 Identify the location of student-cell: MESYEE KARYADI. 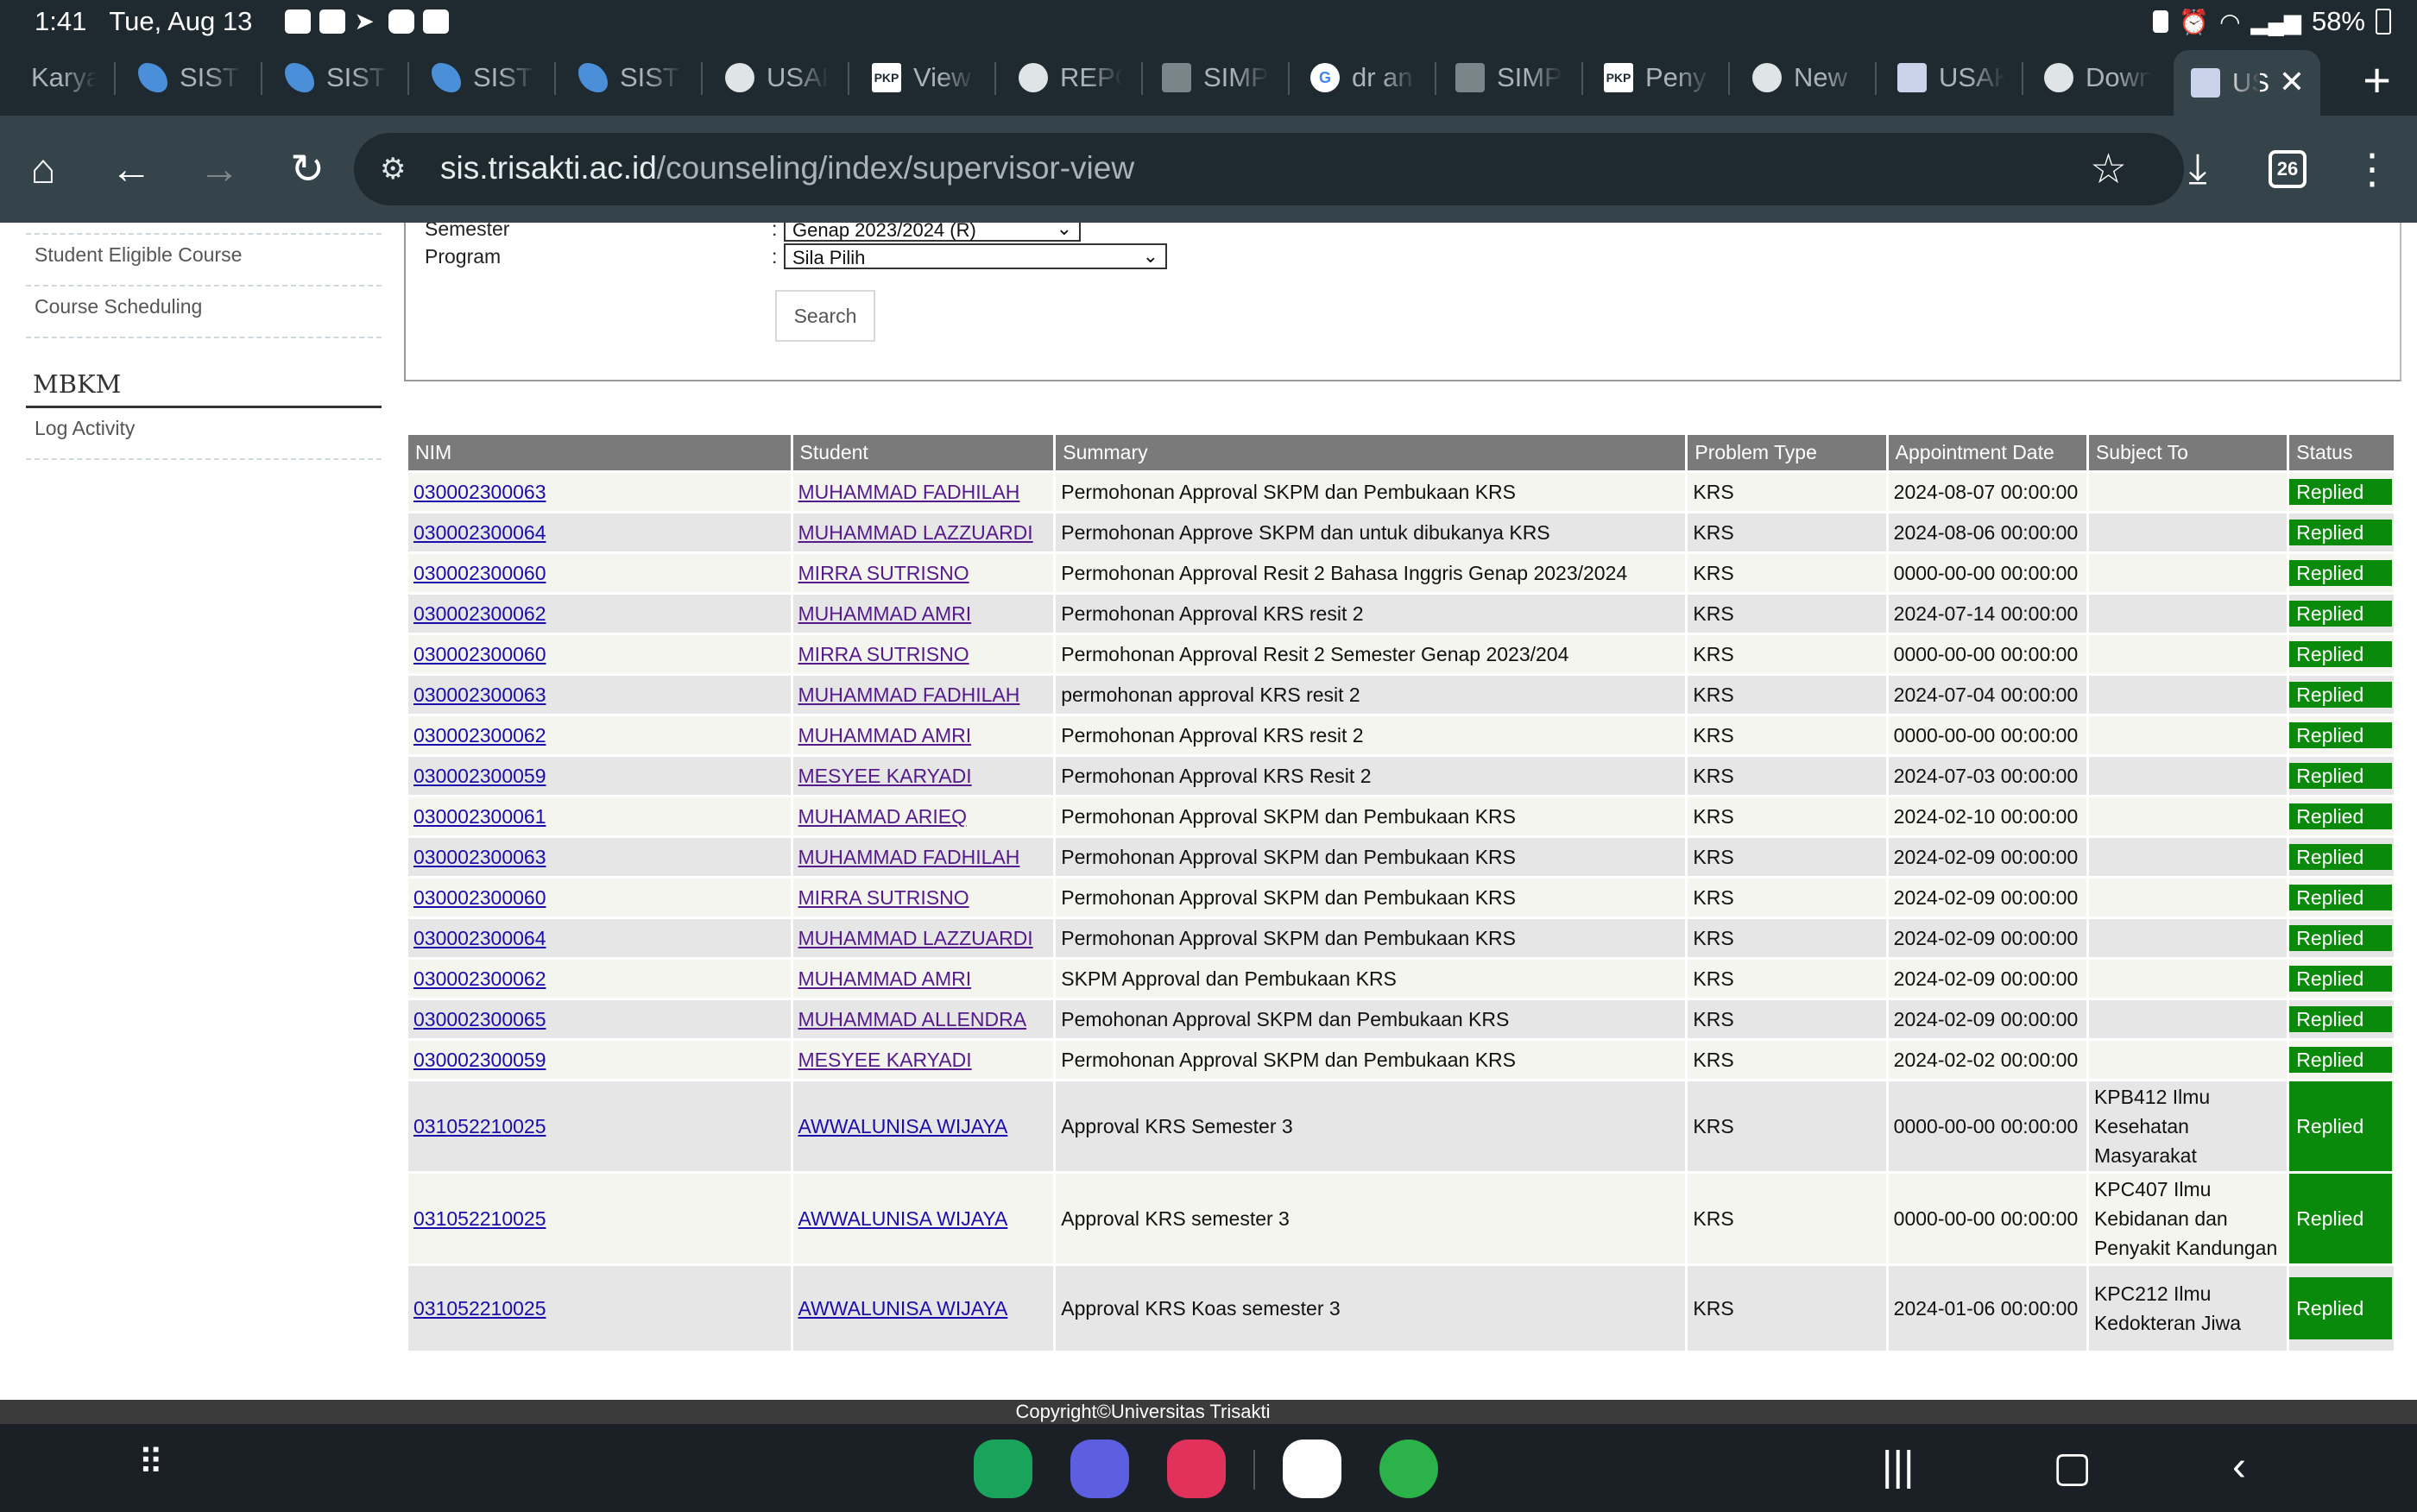
(923, 1060).